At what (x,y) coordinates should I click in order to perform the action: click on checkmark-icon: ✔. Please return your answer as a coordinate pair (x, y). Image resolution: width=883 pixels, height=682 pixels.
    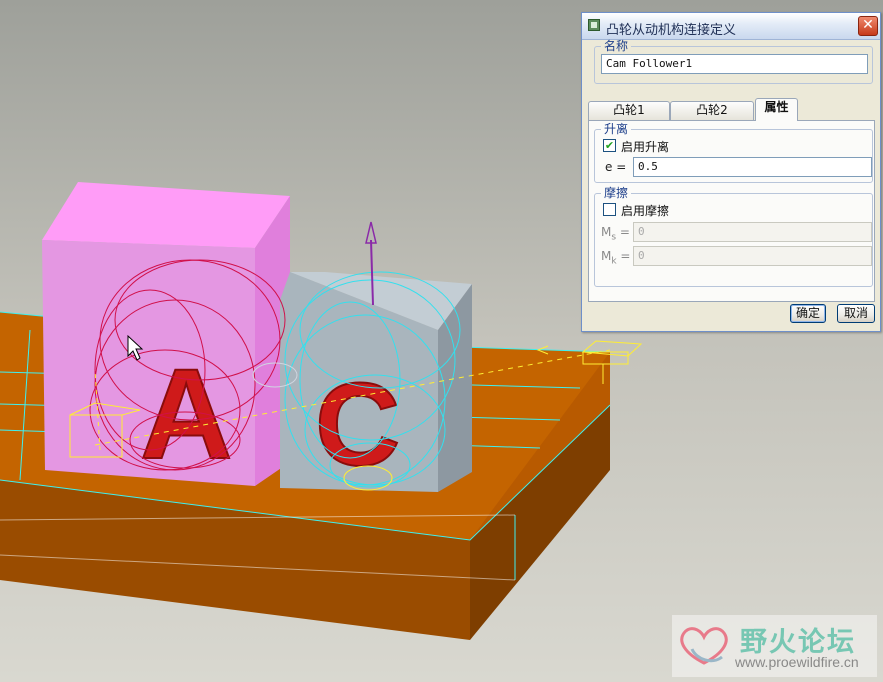
    Looking at the image, I should click on (609, 145).